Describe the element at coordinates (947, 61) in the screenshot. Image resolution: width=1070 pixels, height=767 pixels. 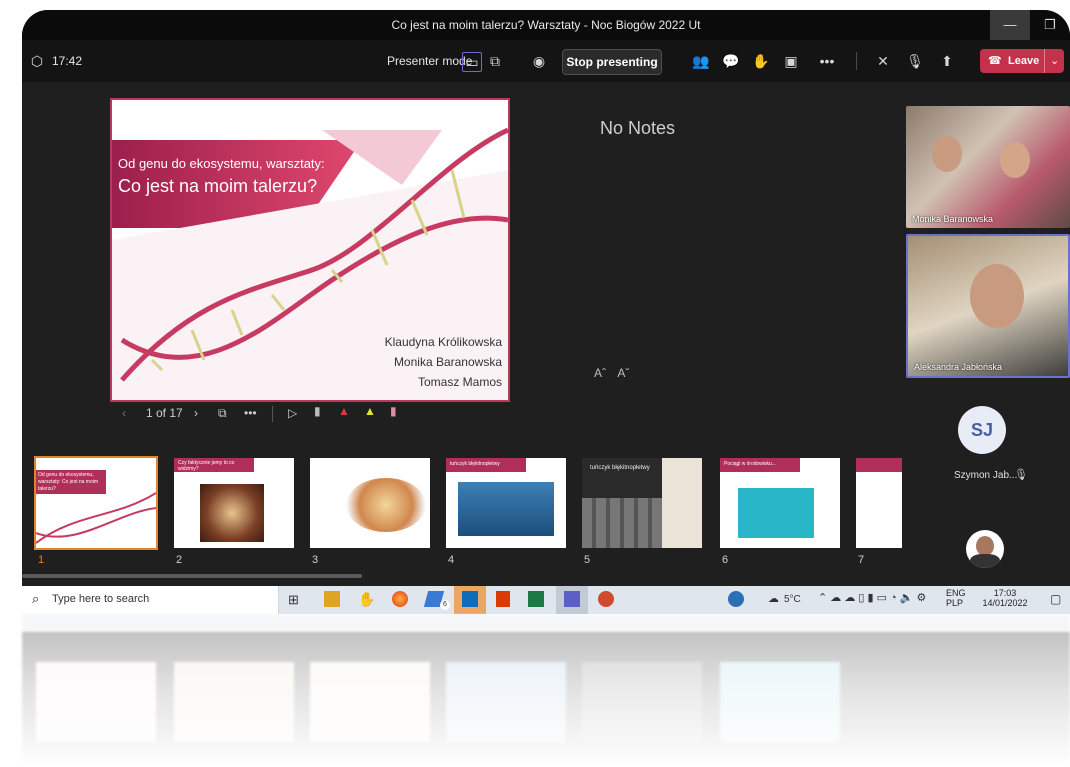
I see `share-content-icon: ⬆` at that location.